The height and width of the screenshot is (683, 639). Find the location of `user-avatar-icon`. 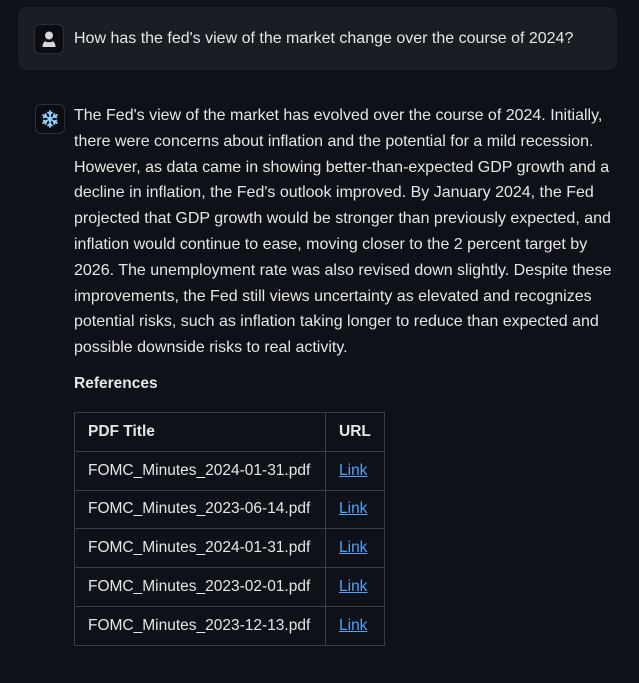

user-avatar-icon is located at coordinates (49, 39).